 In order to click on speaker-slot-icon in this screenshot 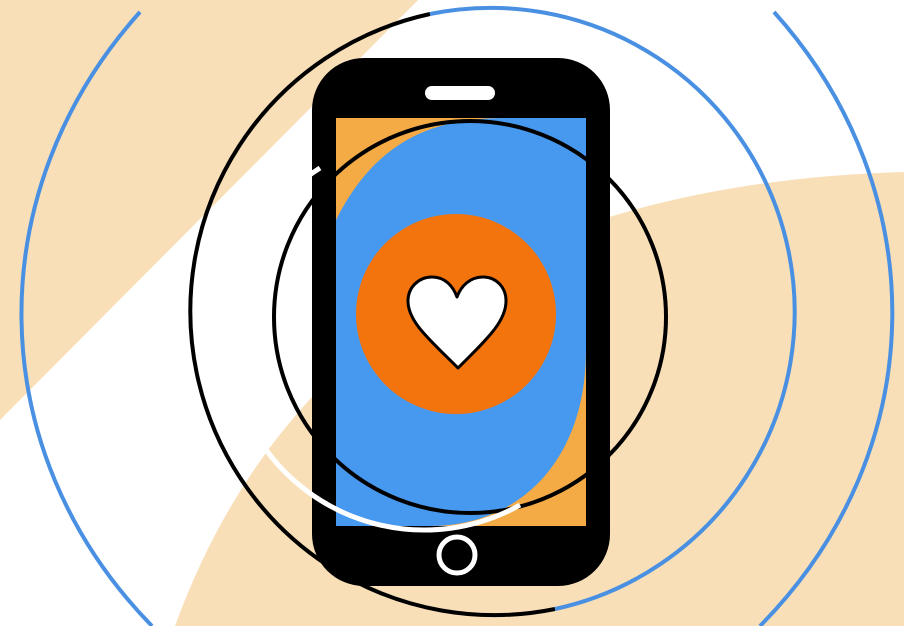, I will do `click(460, 93)`.